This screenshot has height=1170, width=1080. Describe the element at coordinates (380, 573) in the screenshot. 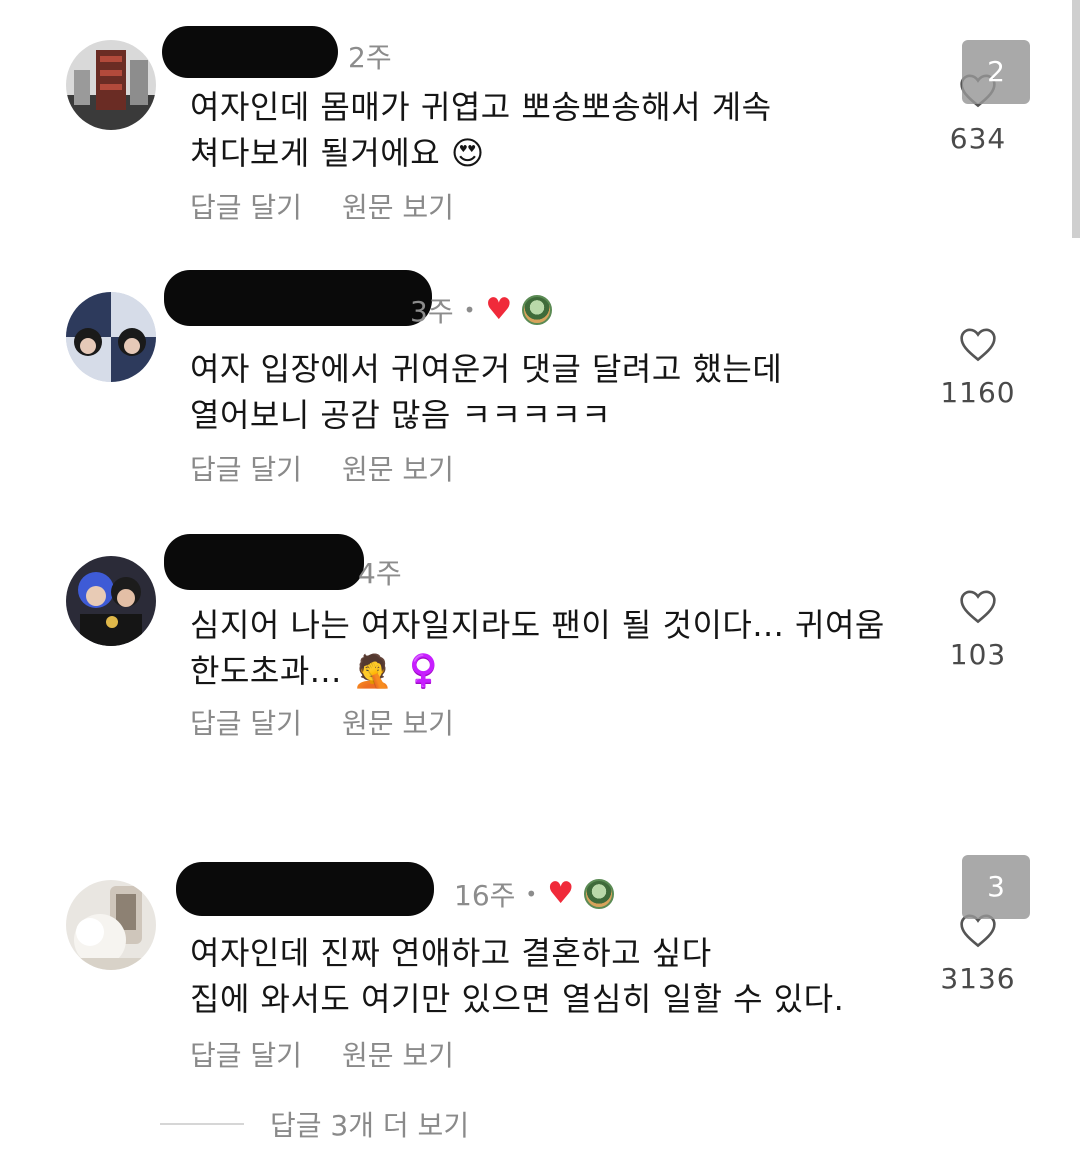

I see `comment-time: 4주` at that location.